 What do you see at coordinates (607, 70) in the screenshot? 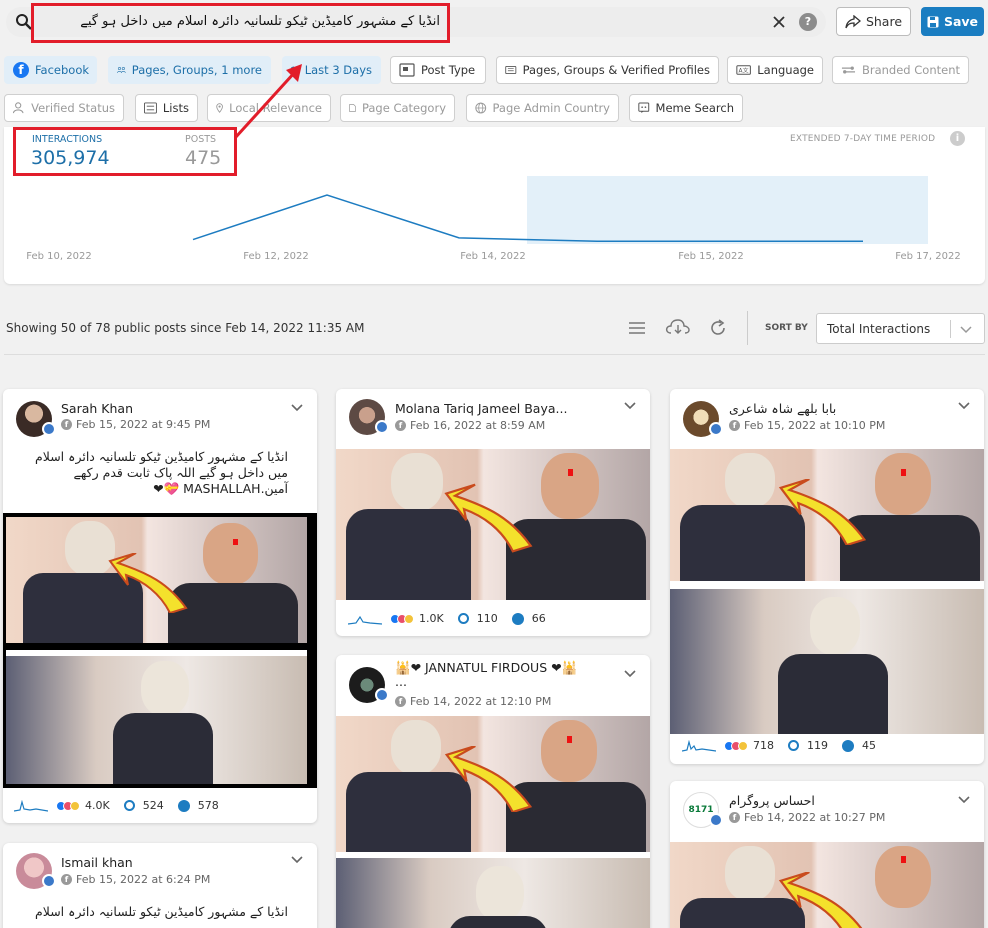
I see `filter-pgv: Pages, Groups & Verified Profiles` at bounding box center [607, 70].